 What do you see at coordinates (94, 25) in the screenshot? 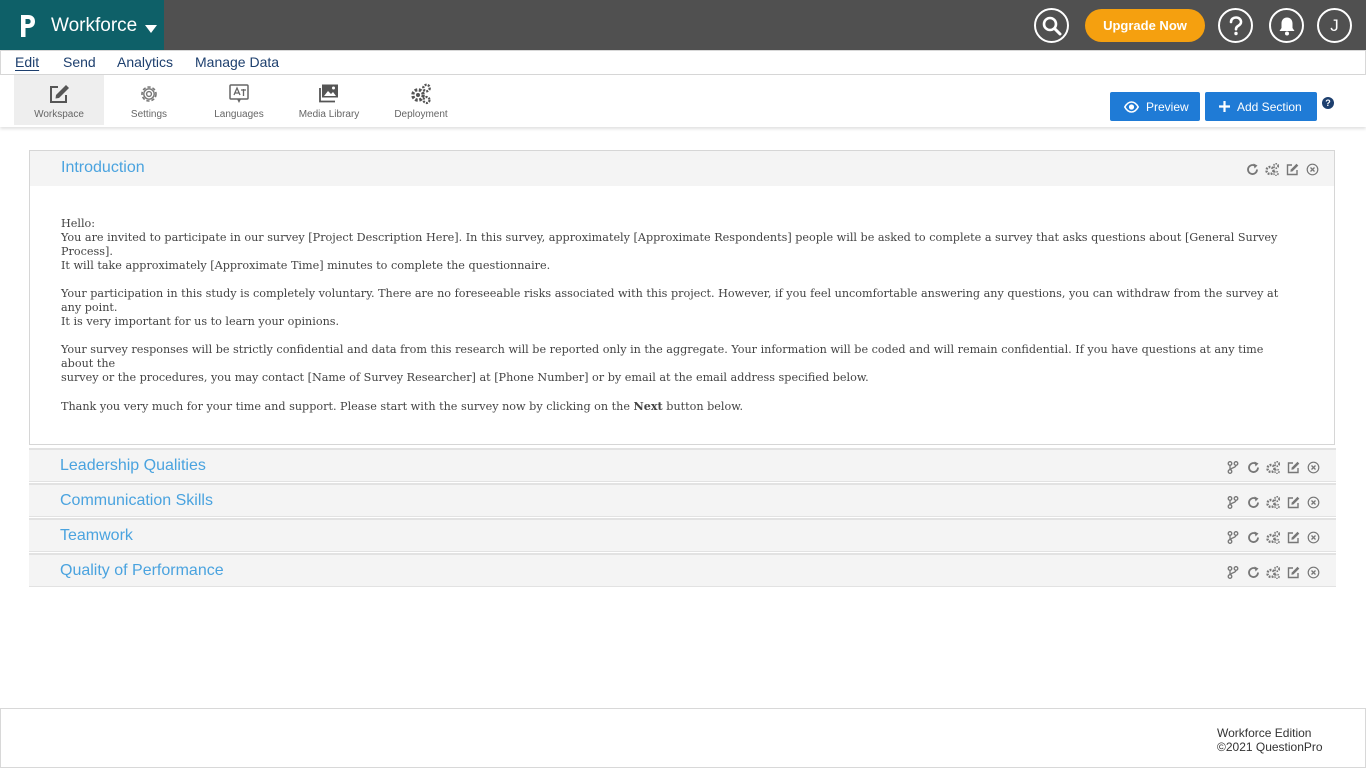
I see `product-name: Workforce` at bounding box center [94, 25].